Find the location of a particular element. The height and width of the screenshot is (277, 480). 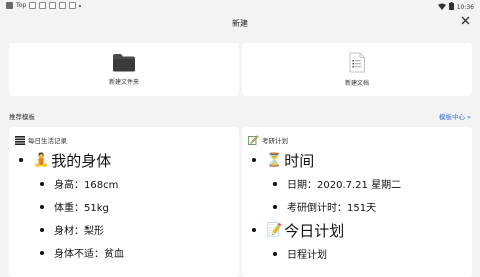

wifi-icon is located at coordinates (441, 7).